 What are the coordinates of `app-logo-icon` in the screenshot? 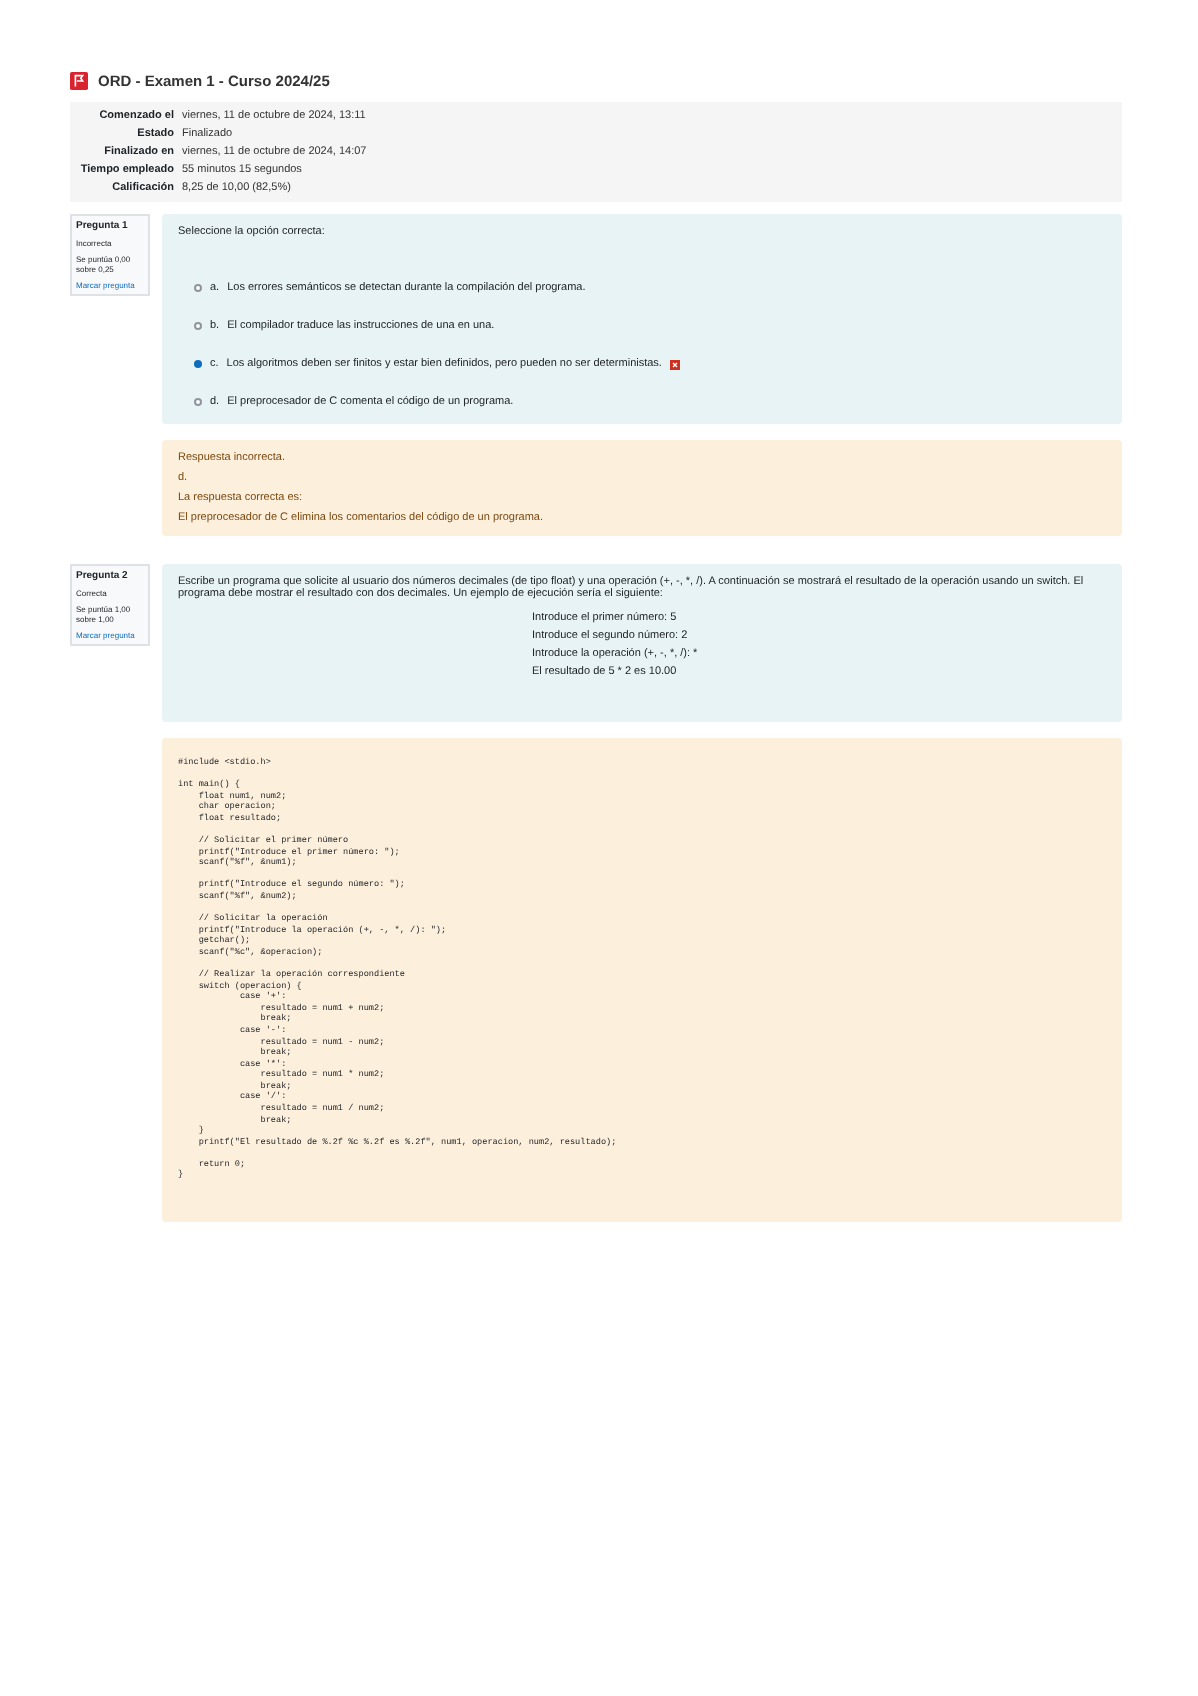 It's located at (79, 81).